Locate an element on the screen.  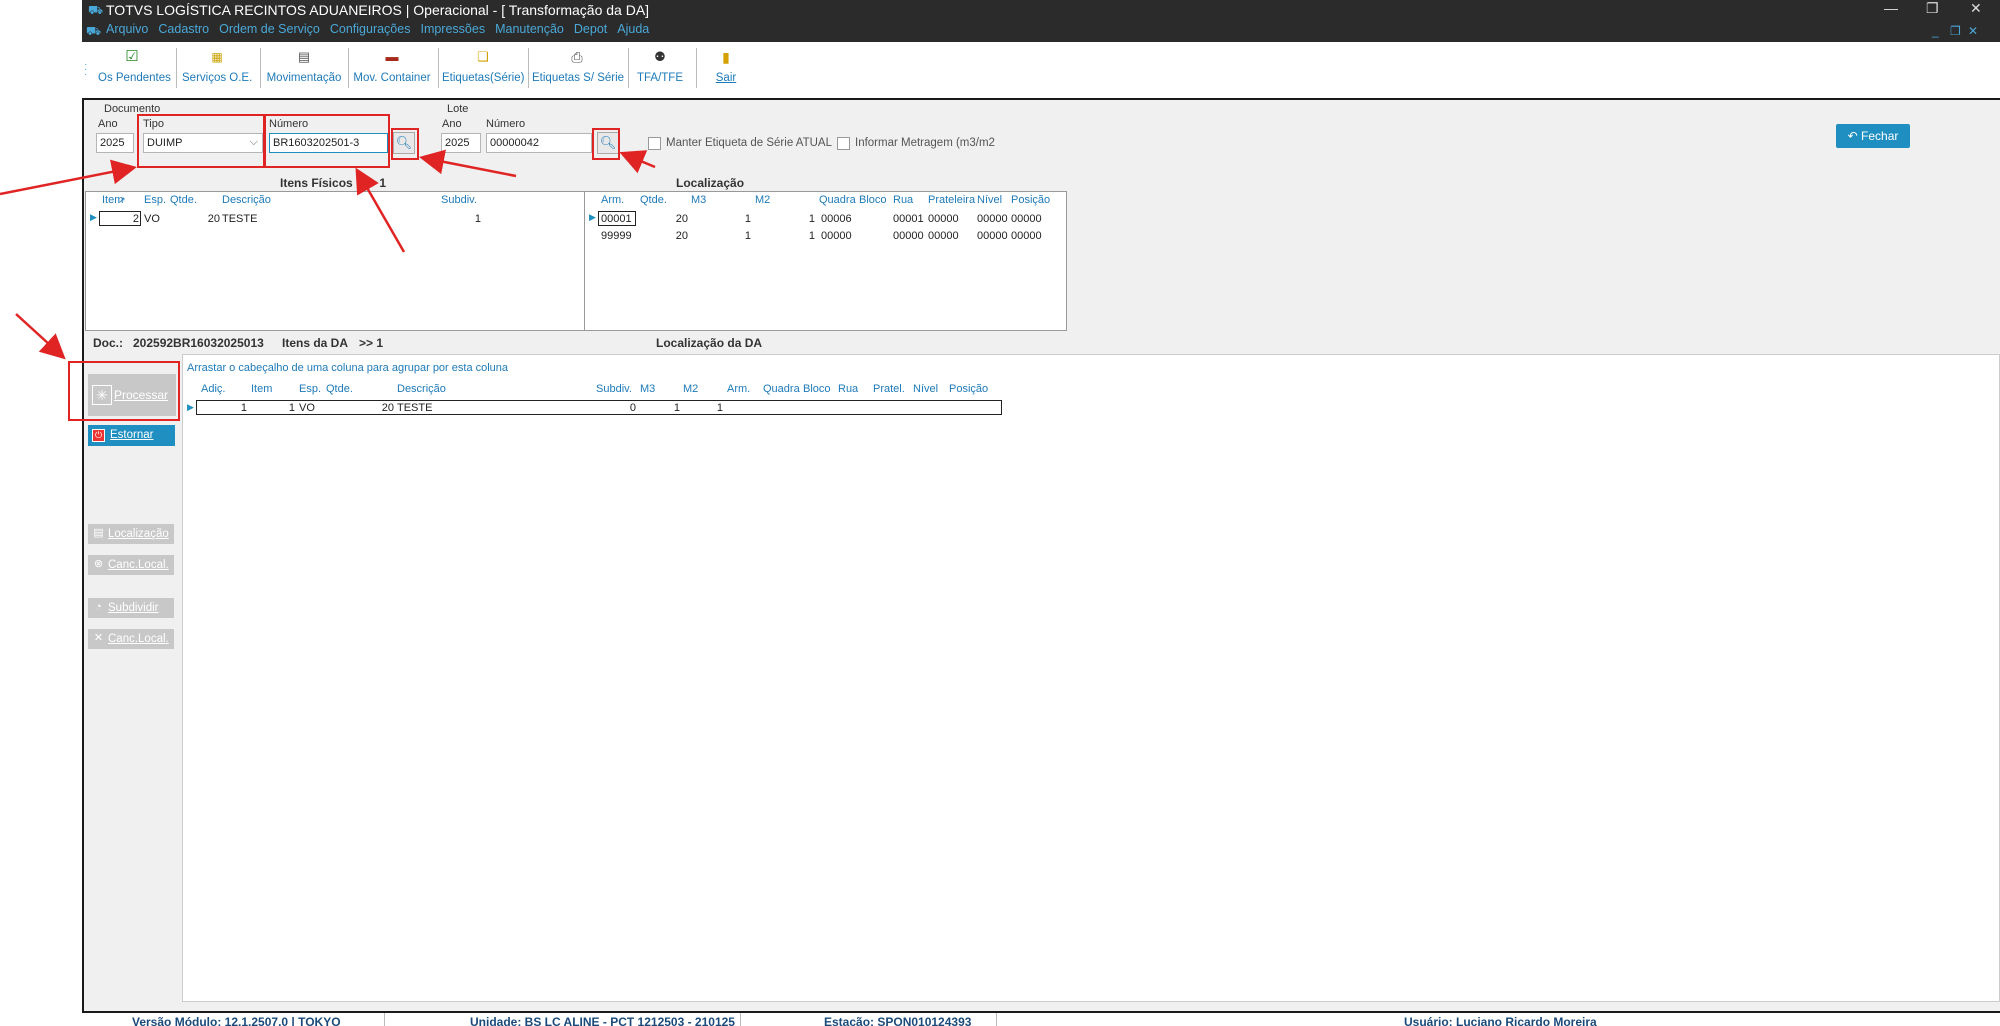
lote-search-button: 🔍︎ is located at coordinates (608, 143).